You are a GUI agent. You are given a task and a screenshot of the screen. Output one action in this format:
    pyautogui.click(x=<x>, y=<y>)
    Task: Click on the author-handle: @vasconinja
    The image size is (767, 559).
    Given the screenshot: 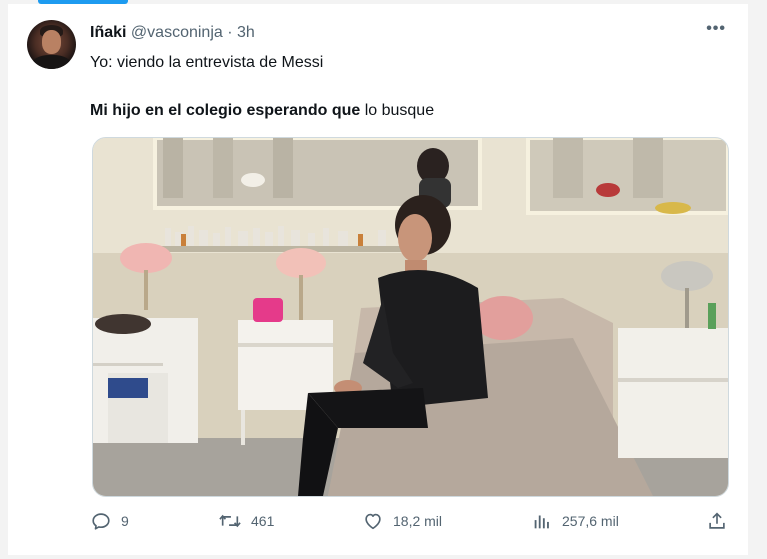 What is the action you would take?
    pyautogui.click(x=177, y=32)
    